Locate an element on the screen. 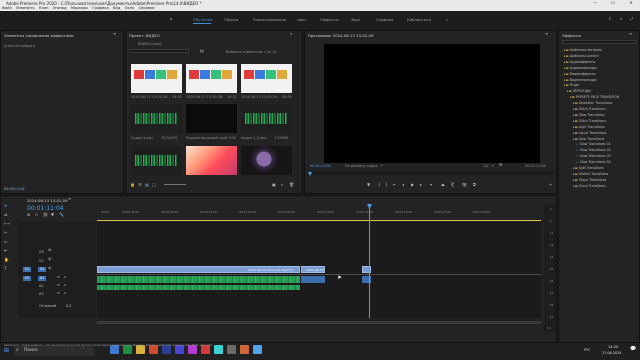 The image size is (640, 360). effects-tree-item: ▸▬ Аудиопереходы is located at coordinates (580, 68).